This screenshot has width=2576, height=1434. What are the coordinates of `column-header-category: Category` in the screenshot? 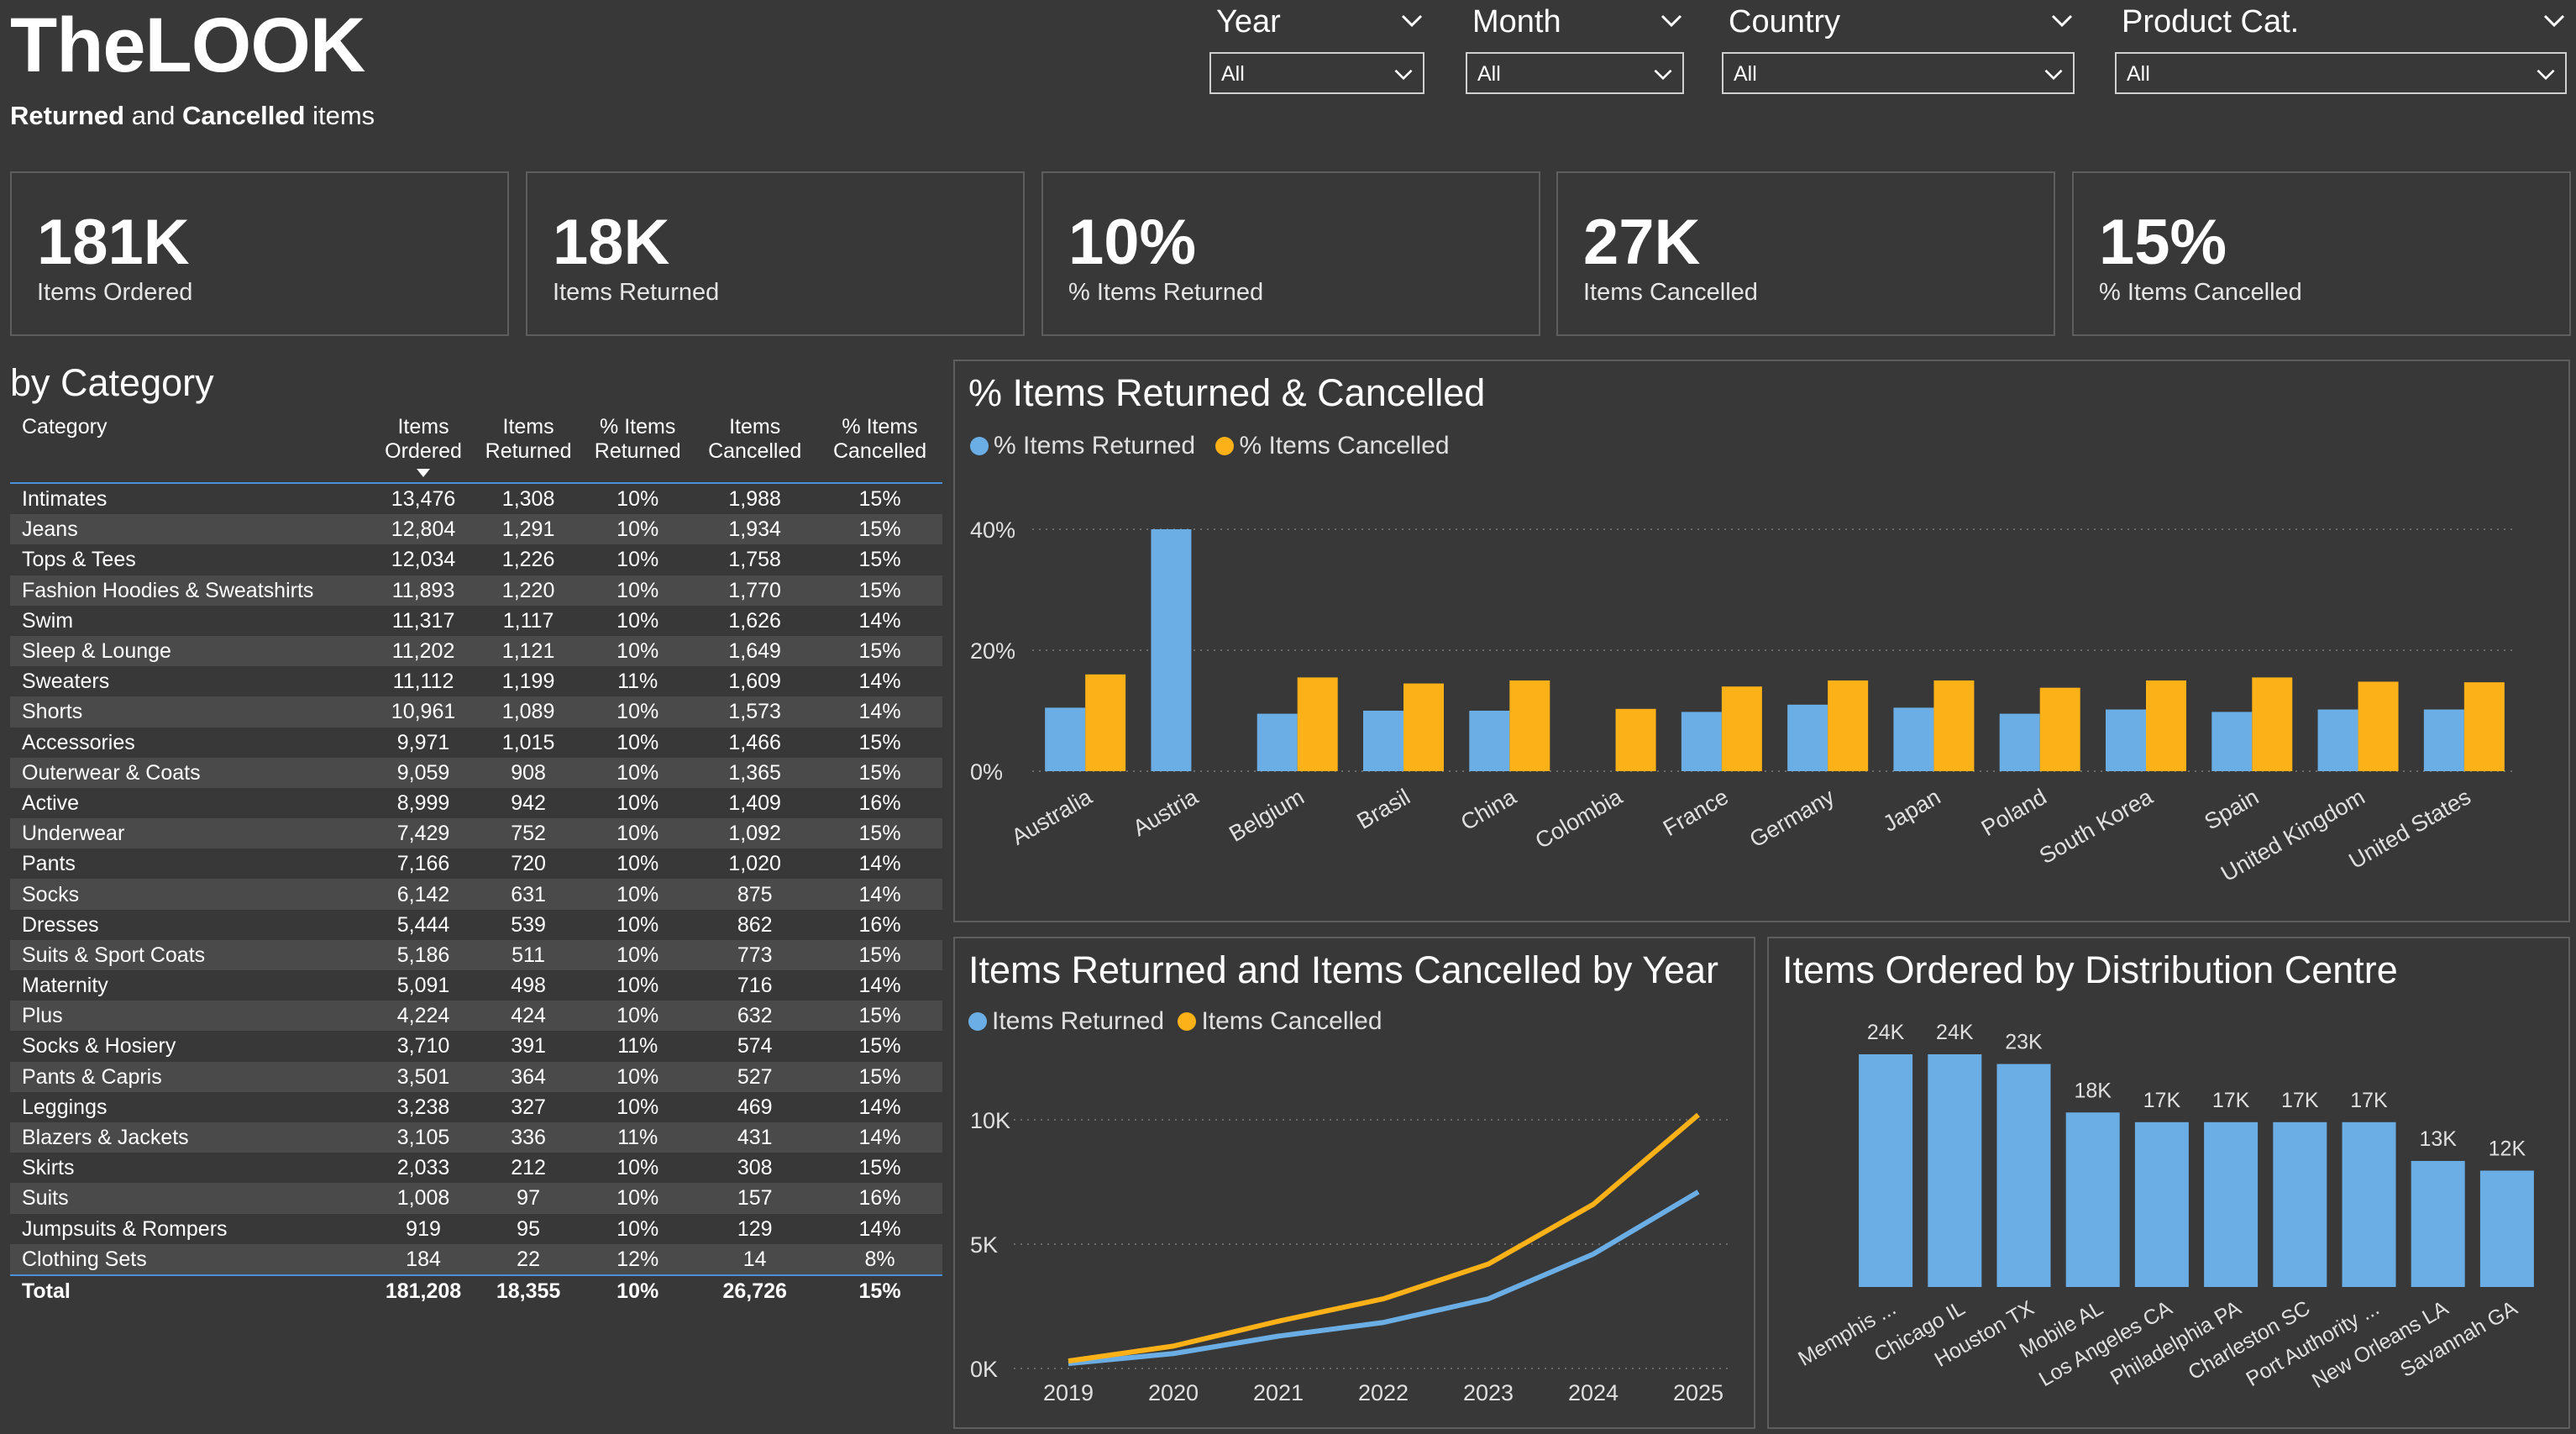 It's located at (191, 447).